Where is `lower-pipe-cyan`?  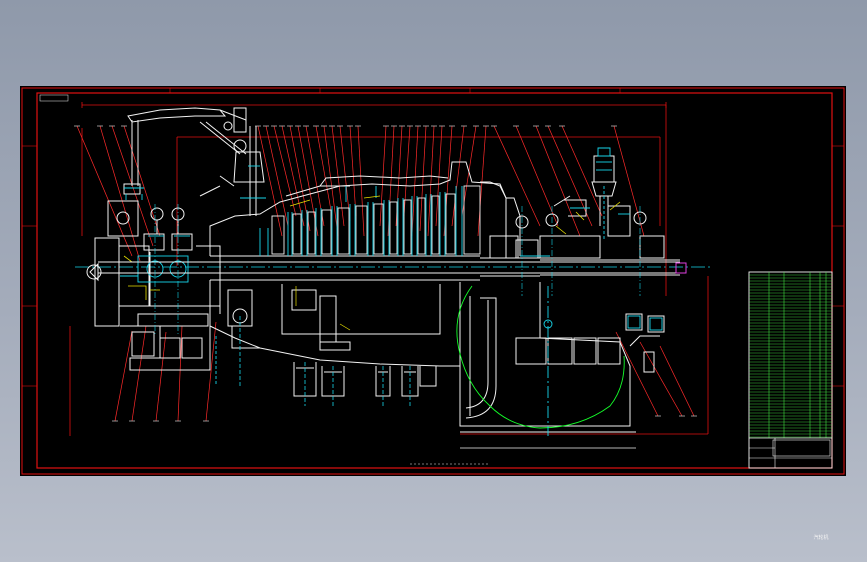
lower-pipe-cyan is located at coordinates (325, 361).